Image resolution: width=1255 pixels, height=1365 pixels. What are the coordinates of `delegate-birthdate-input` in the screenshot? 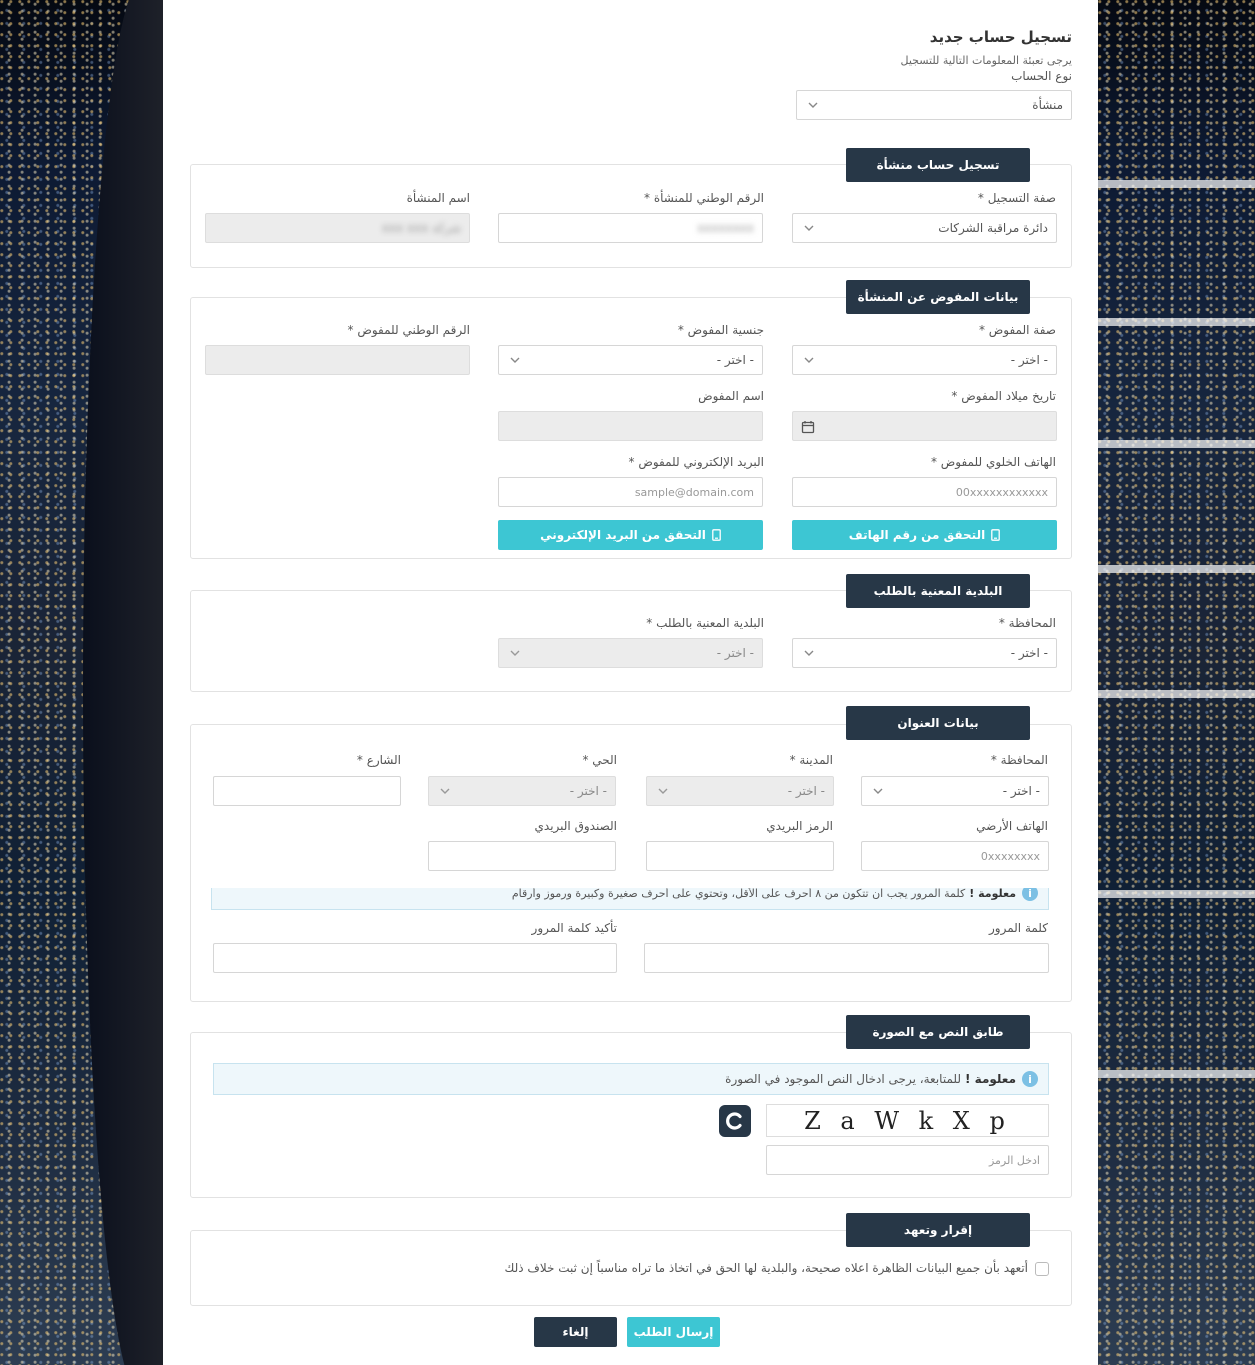 It's located at (924, 426).